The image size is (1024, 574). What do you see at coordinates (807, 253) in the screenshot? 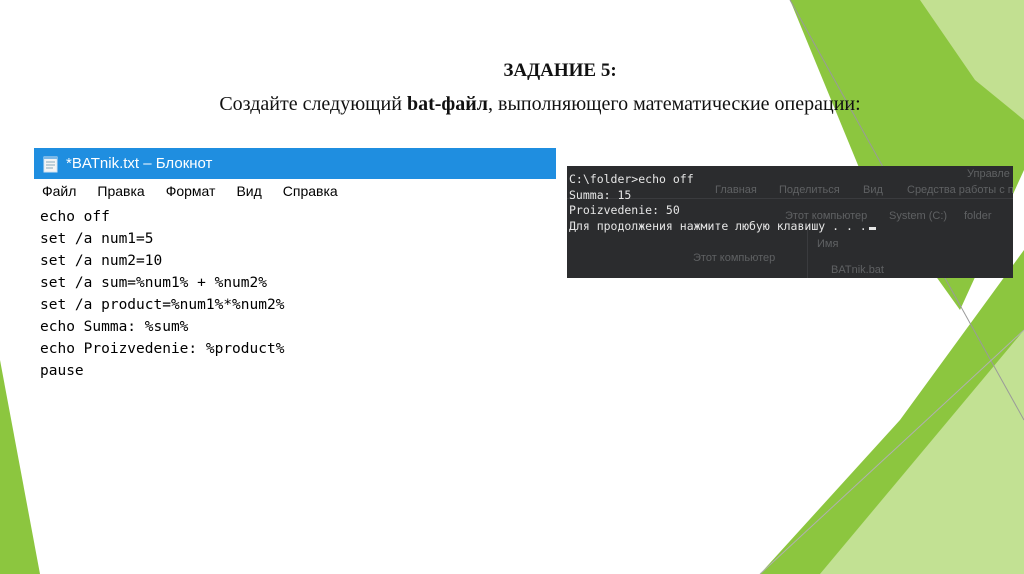
I see `explorer-pane-divider` at bounding box center [807, 253].